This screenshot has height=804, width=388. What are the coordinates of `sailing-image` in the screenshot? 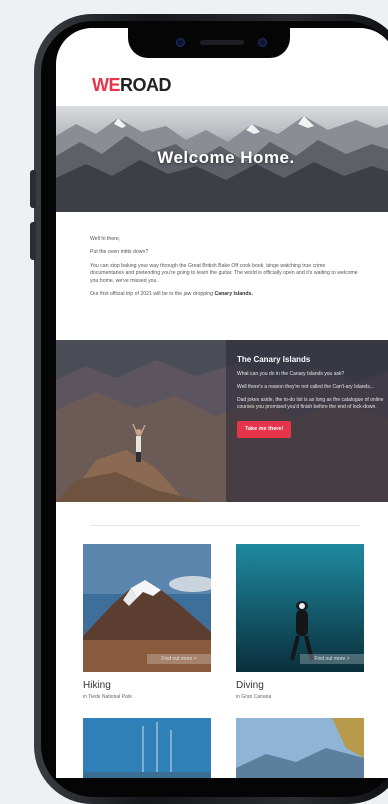 It's located at (147, 748).